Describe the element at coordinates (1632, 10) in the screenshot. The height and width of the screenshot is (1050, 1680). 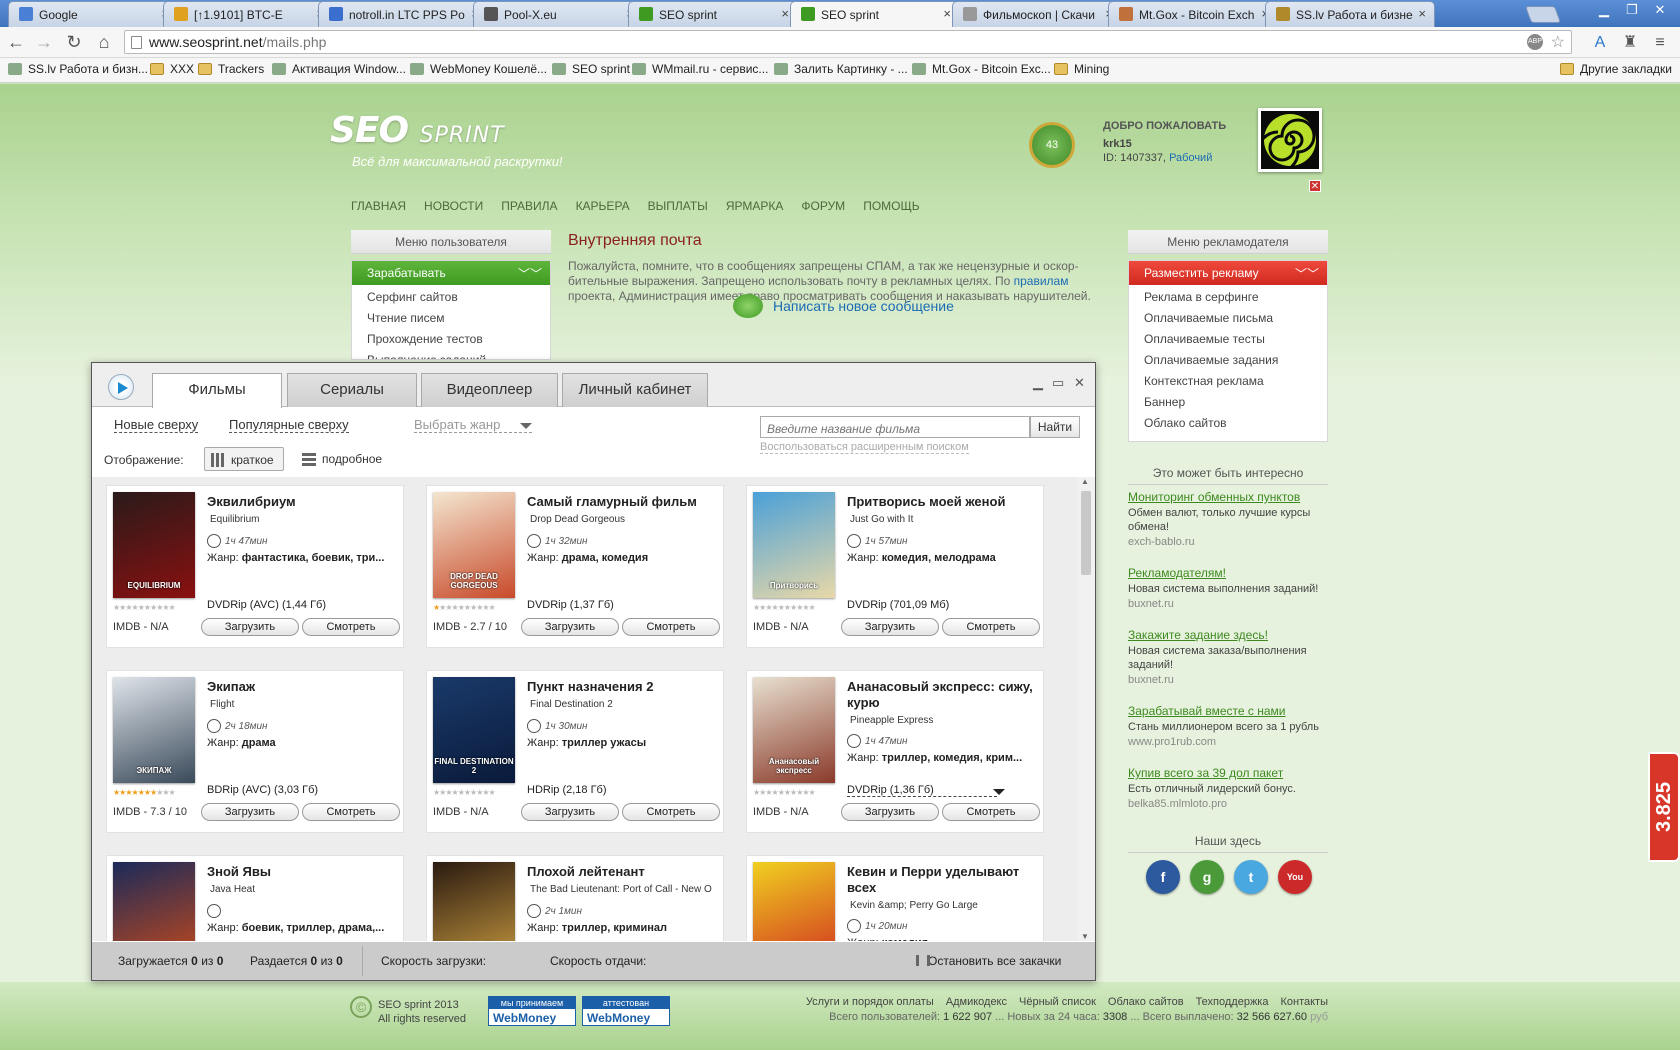
I see `maximize-window-button: ❐` at that location.